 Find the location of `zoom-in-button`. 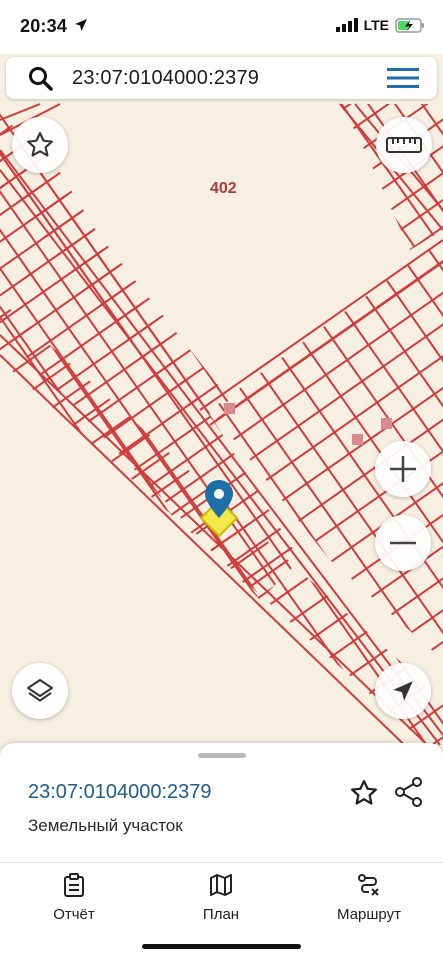

zoom-in-button is located at coordinates (403, 469).